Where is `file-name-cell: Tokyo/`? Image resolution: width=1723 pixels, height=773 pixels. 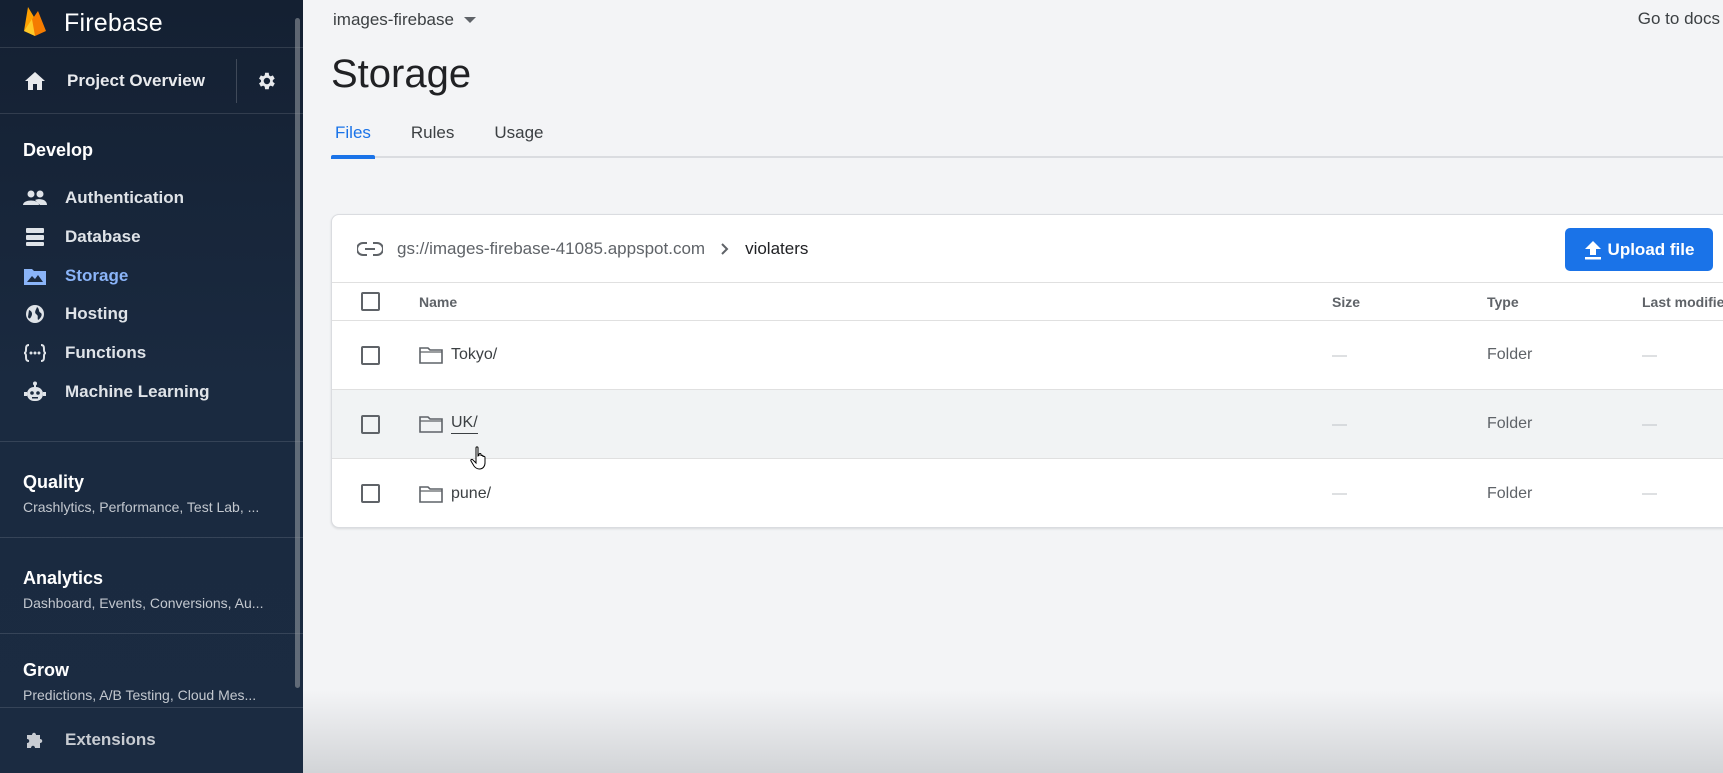
file-name-cell: Tokyo/ is located at coordinates (458, 355).